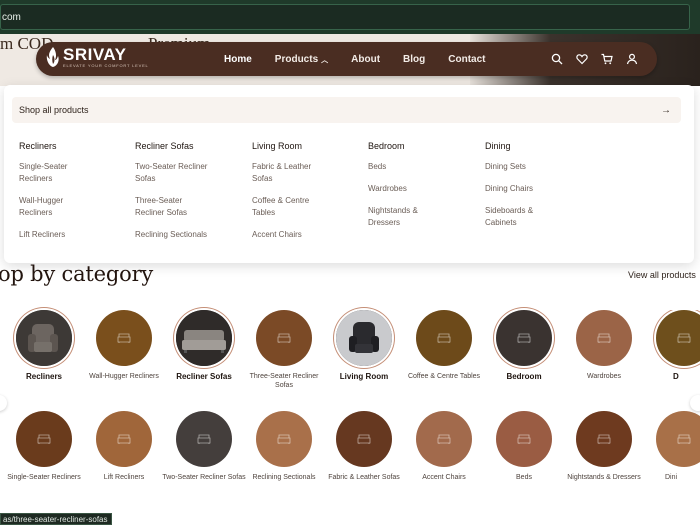 This screenshot has width=700, height=525. What do you see at coordinates (695, 403) in the screenshot?
I see `carousel-next-button` at bounding box center [695, 403].